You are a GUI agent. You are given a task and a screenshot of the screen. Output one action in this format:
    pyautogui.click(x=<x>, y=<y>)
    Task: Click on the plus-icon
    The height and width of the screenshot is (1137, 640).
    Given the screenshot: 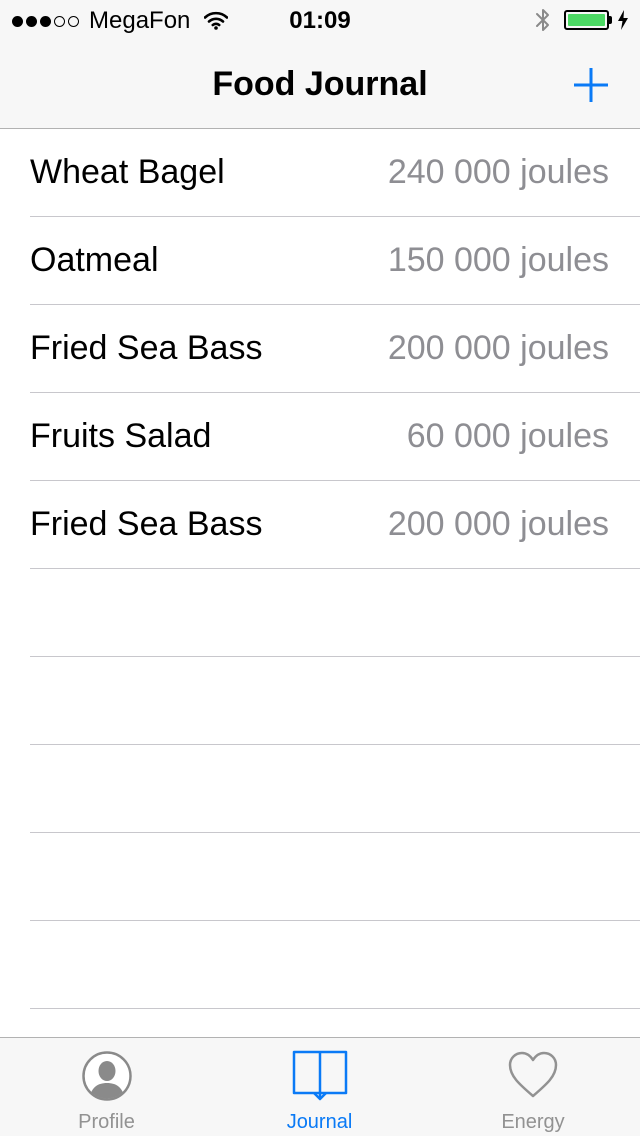 What is the action you would take?
    pyautogui.click(x=591, y=85)
    